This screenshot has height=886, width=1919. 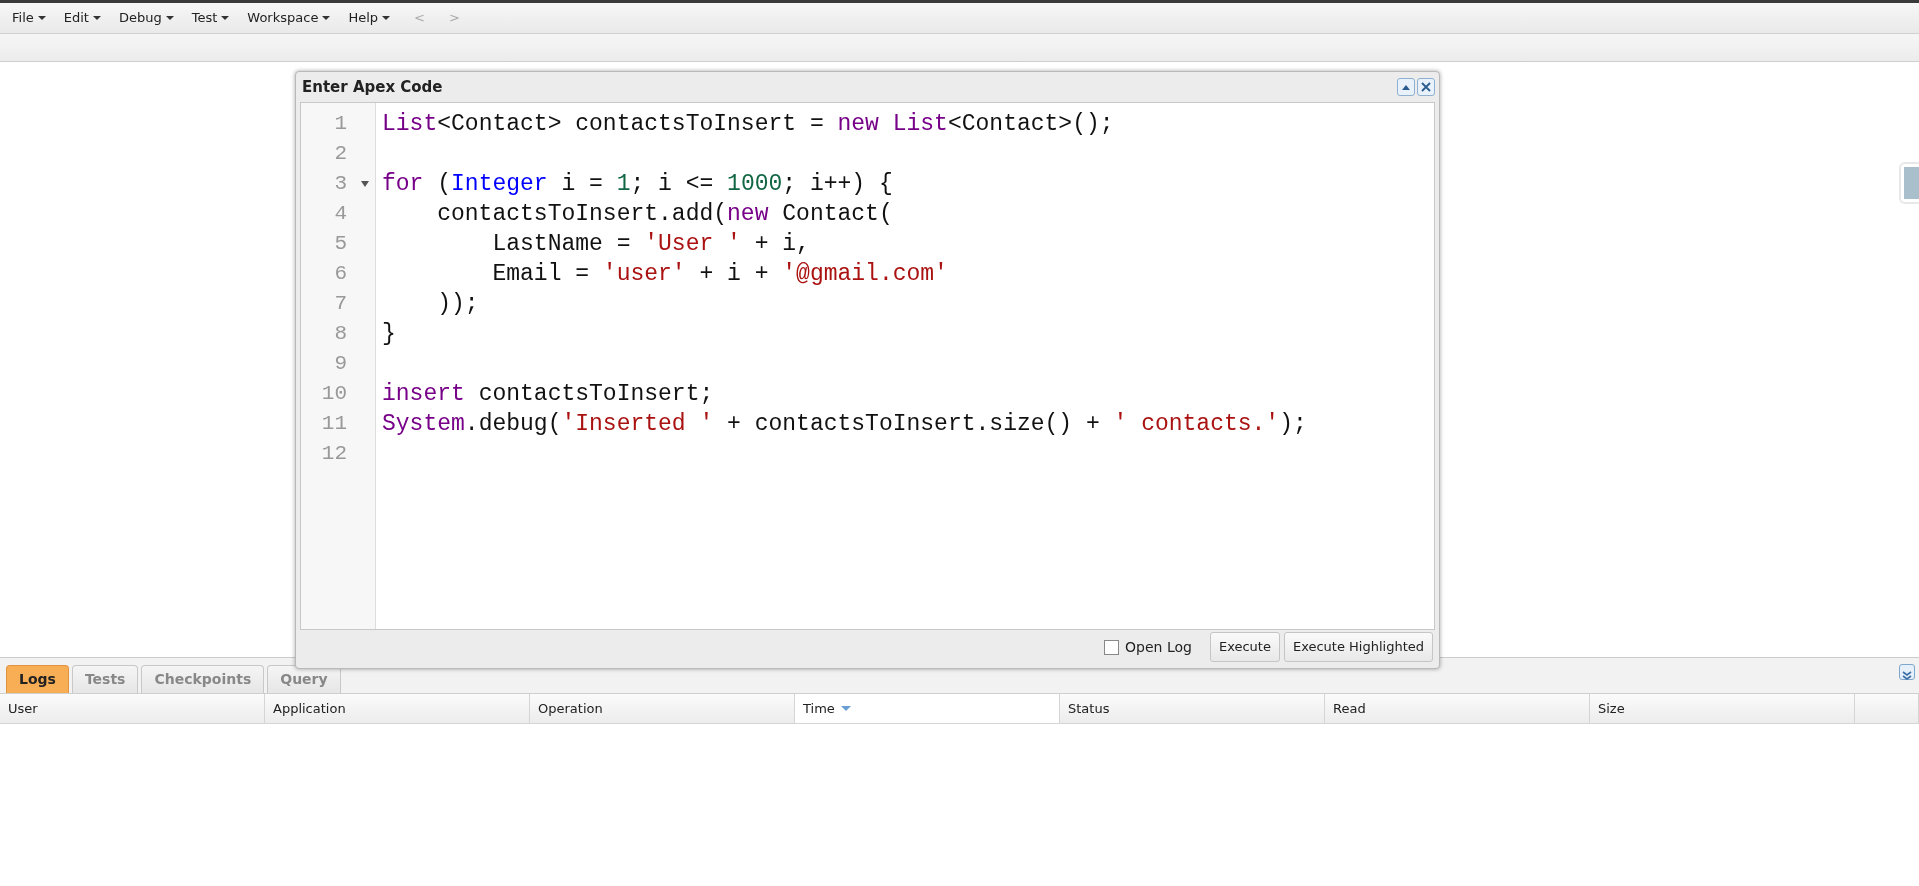 What do you see at coordinates (1426, 87) in the screenshot?
I see `close-icon` at bounding box center [1426, 87].